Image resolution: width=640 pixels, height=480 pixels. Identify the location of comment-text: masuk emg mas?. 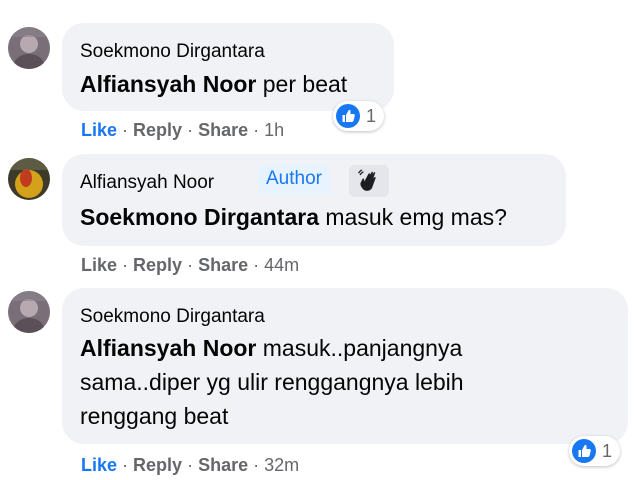
(413, 217).